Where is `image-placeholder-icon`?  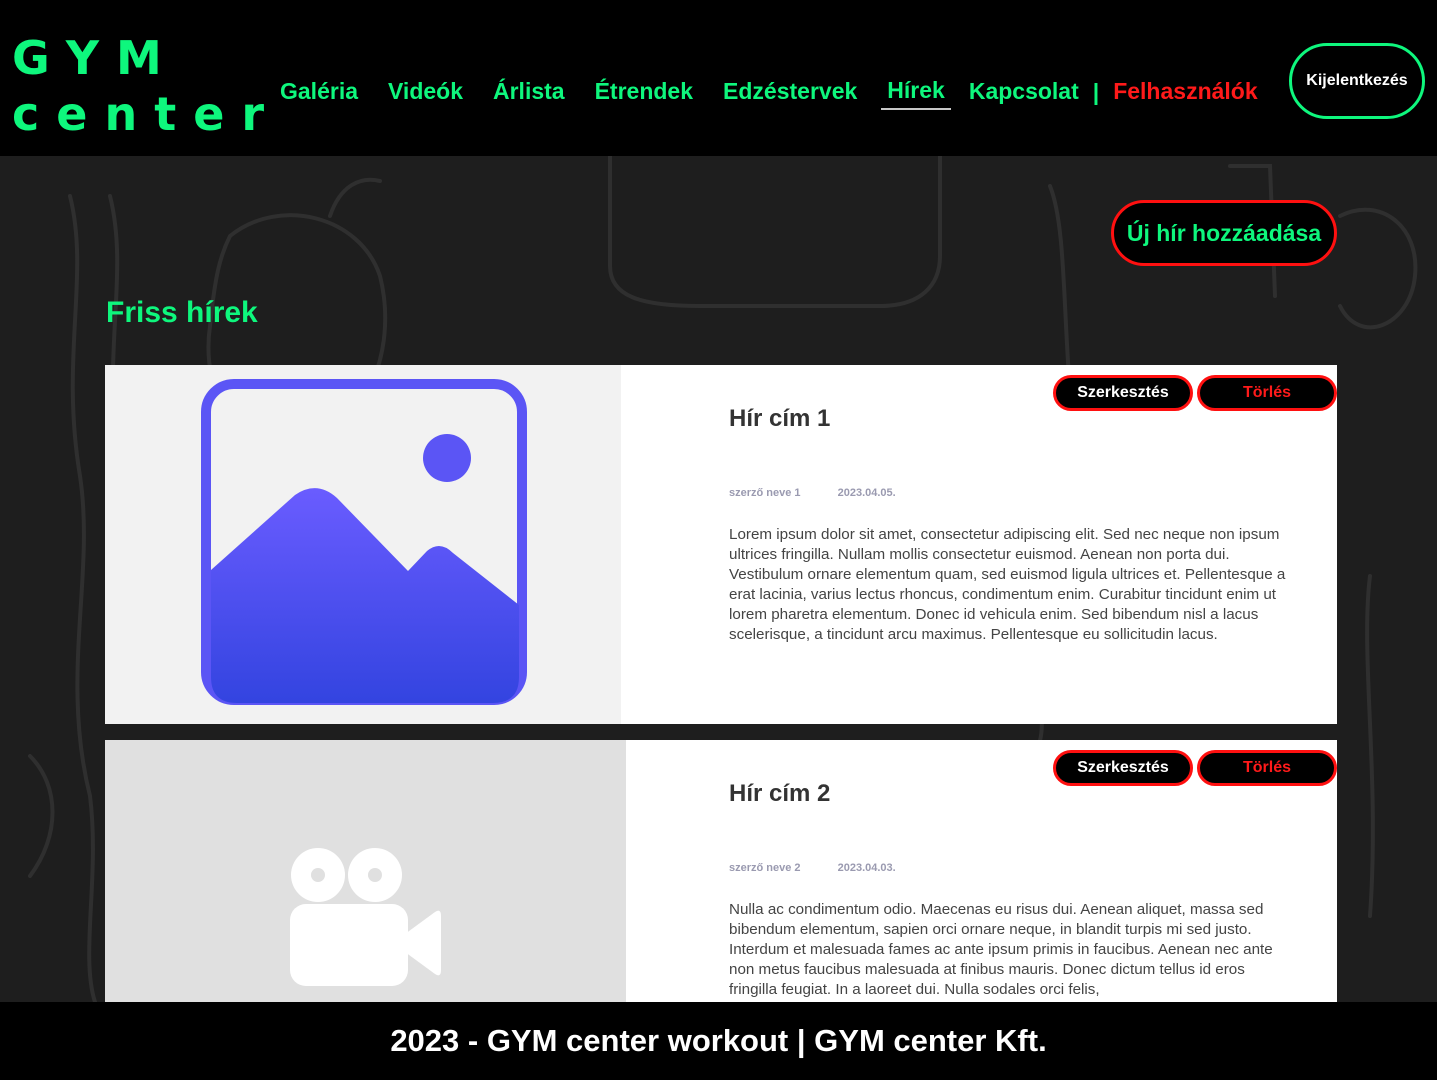
image-placeholder-icon is located at coordinates (364, 542).